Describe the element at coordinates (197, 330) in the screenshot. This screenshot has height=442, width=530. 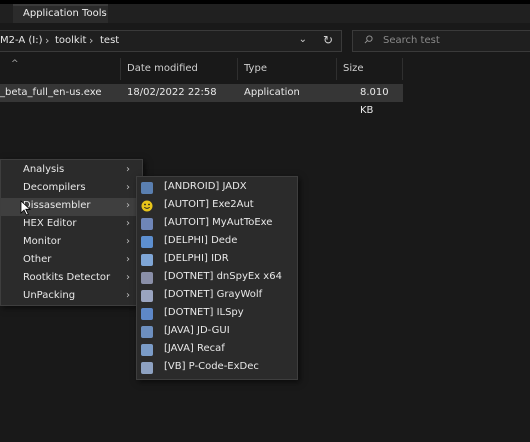
I see `submenu-item-label: [JAVA] JD-GUI` at that location.